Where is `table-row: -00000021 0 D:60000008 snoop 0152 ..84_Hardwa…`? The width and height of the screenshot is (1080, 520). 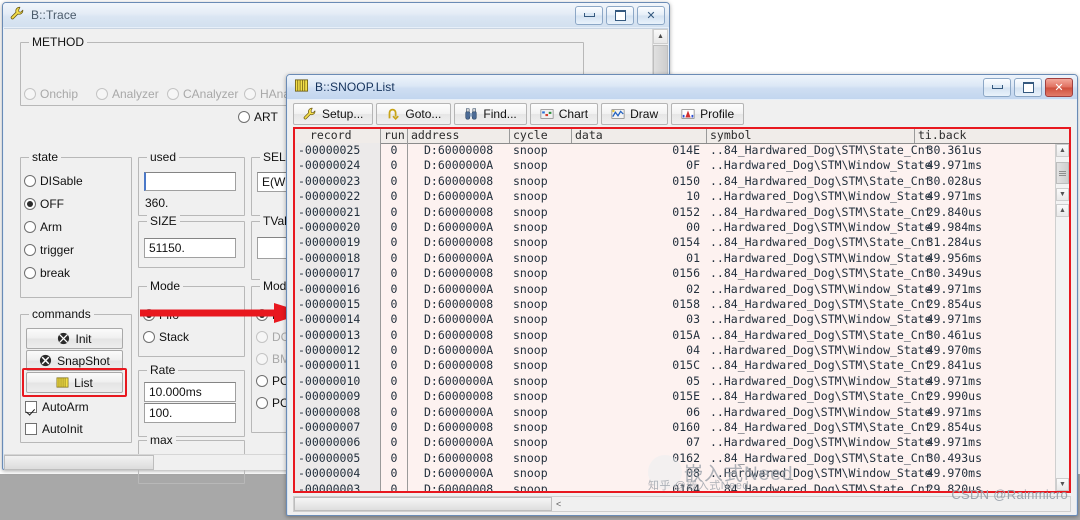
table-row: -00000021 0 D:60000008 snoop 0152 ..84_Hardwa… is located at coordinates (682, 212).